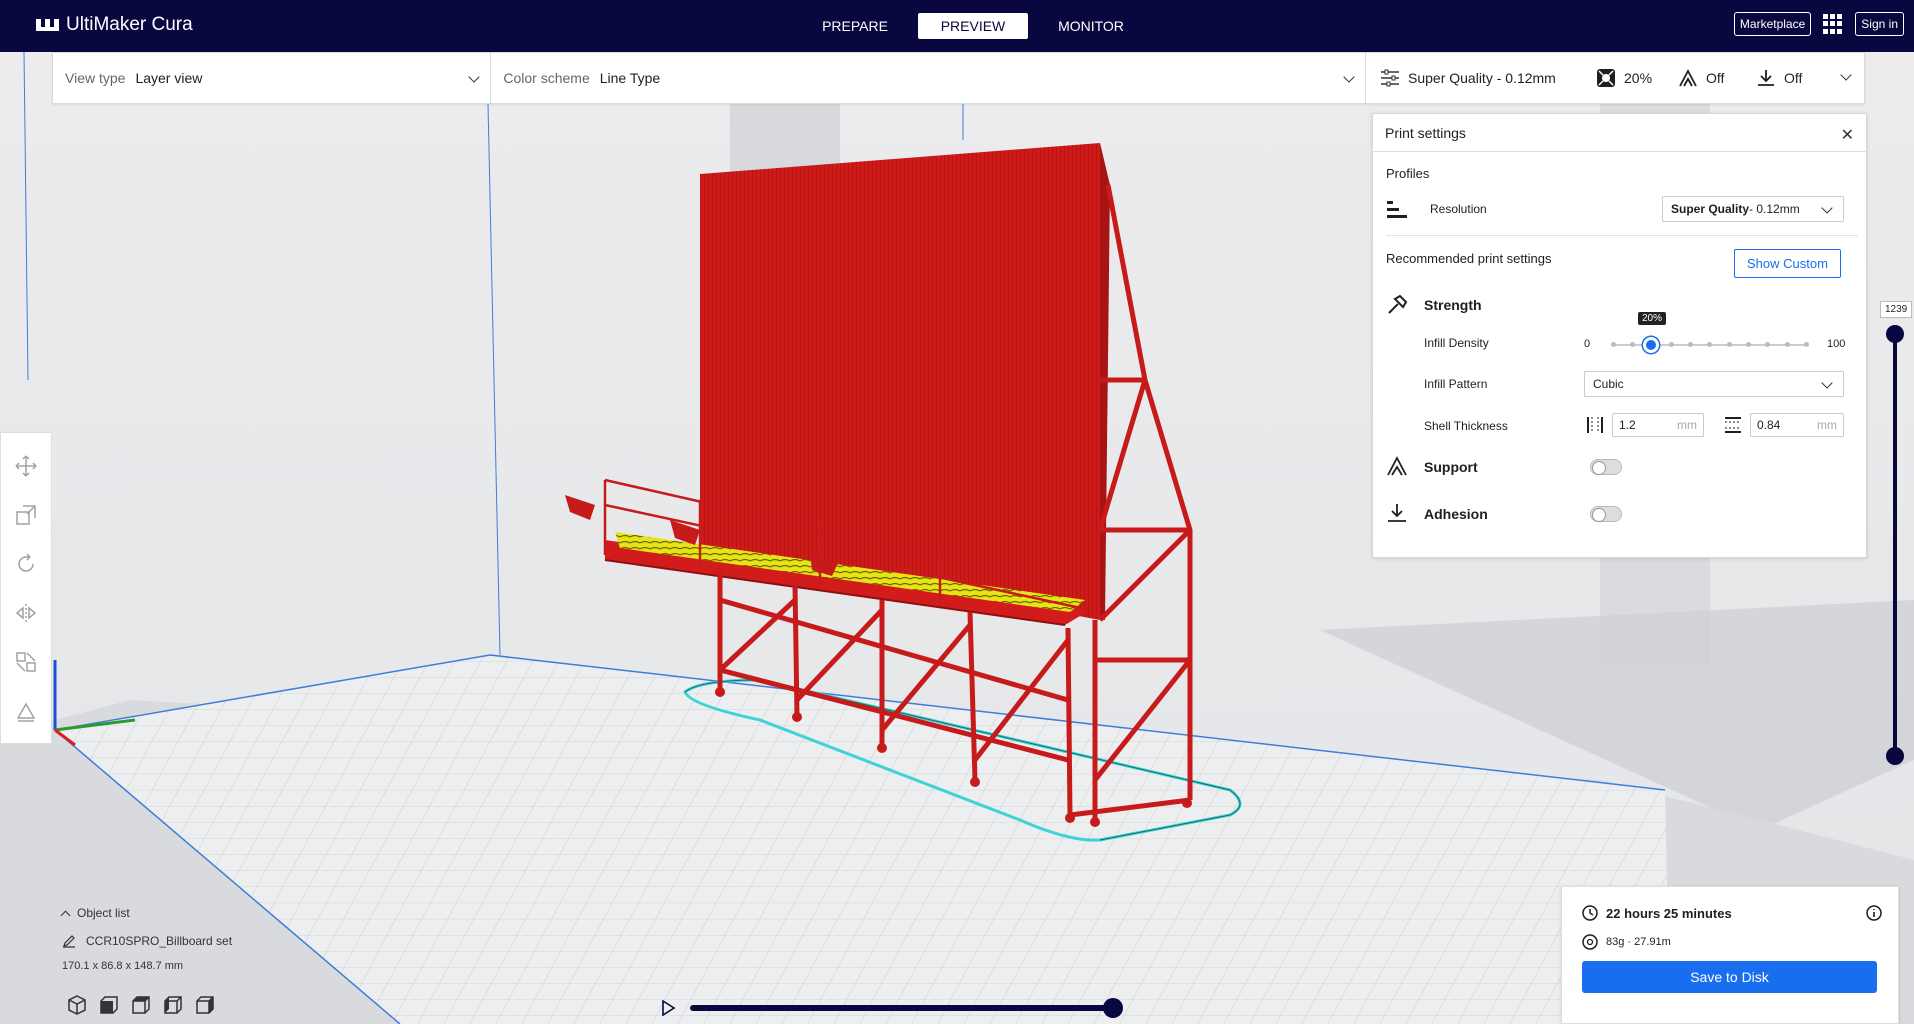  I want to click on object-name-row: CCR10SPRO_Billboard set, so click(147, 941).